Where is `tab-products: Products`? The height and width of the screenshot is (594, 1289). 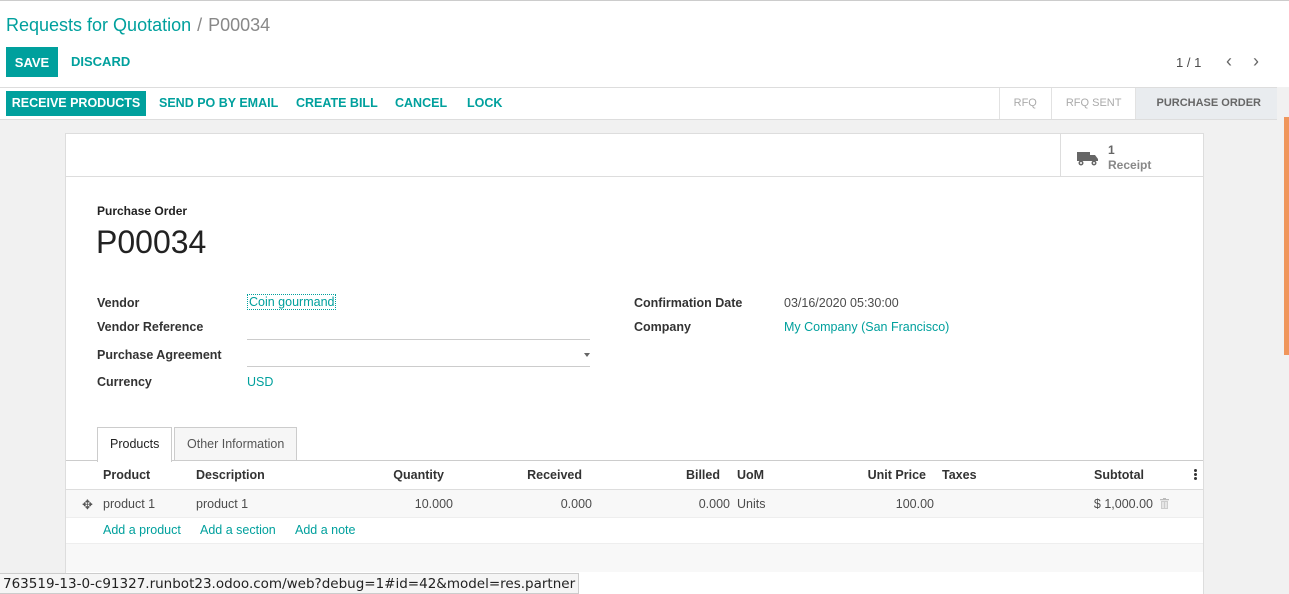 tab-products: Products is located at coordinates (135, 444).